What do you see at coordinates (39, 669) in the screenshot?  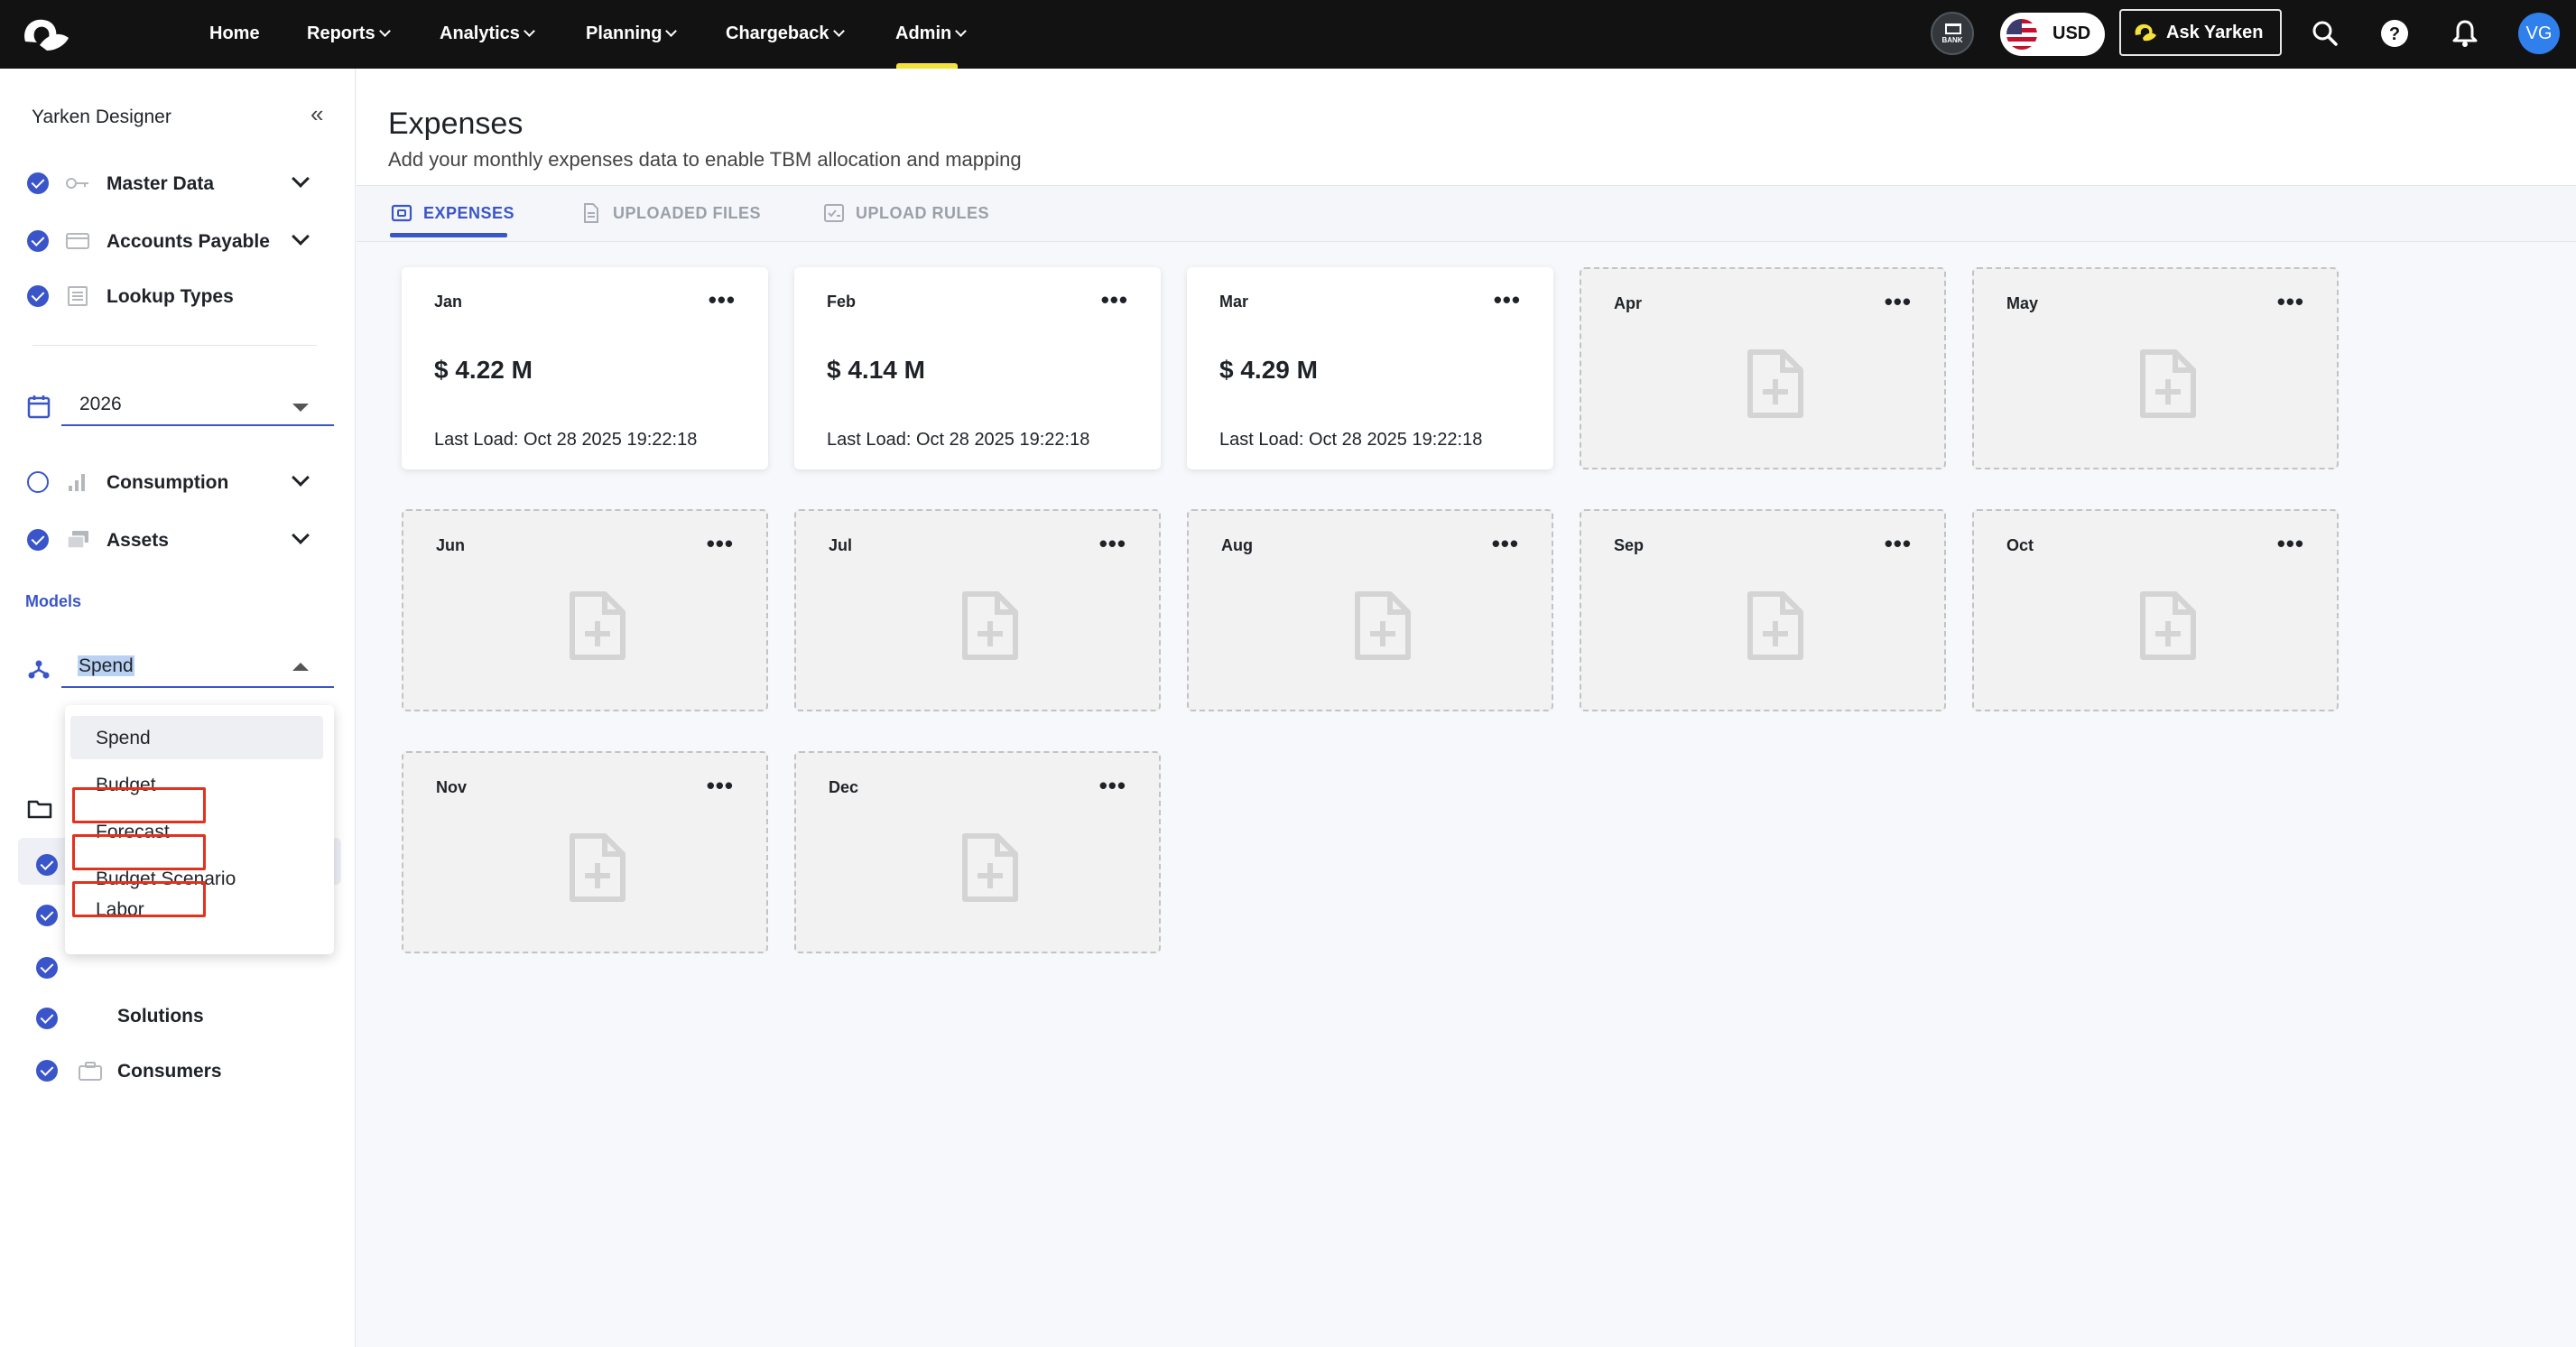 I see `model-tree-icon` at bounding box center [39, 669].